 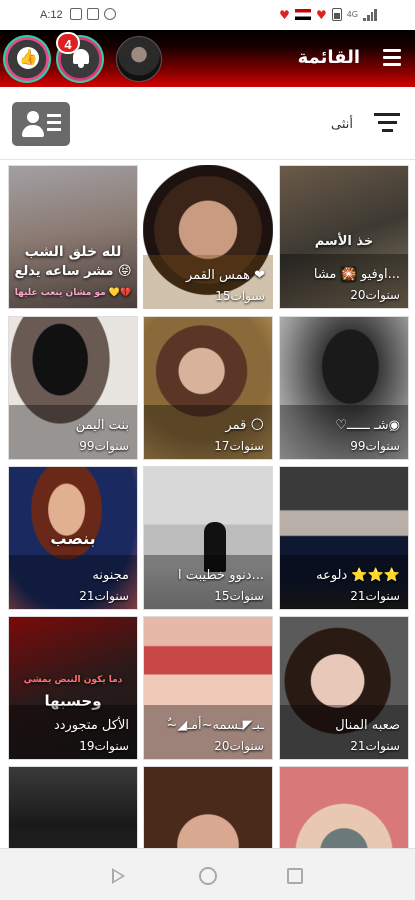 I want to click on signal-icon, so click(x=370, y=14).